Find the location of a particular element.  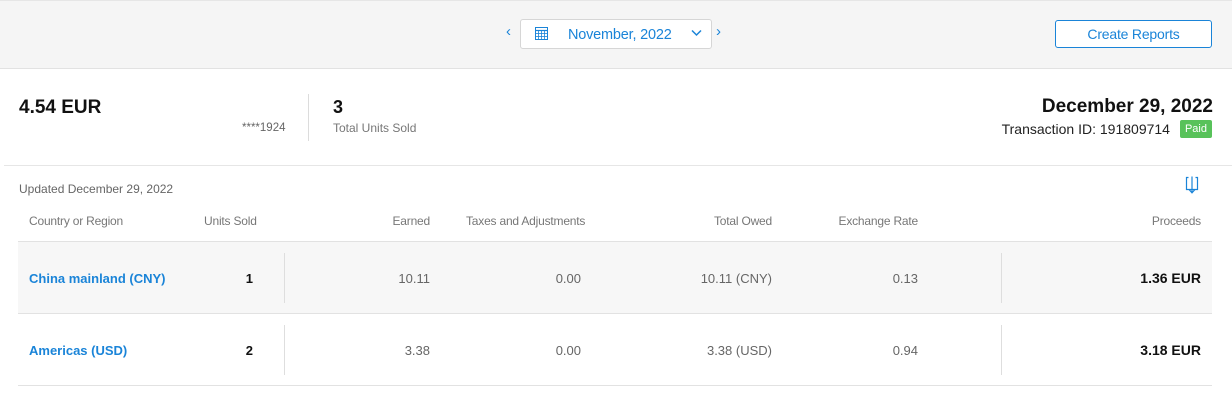

payment-amount: 4.54 EUR is located at coordinates (60, 107).